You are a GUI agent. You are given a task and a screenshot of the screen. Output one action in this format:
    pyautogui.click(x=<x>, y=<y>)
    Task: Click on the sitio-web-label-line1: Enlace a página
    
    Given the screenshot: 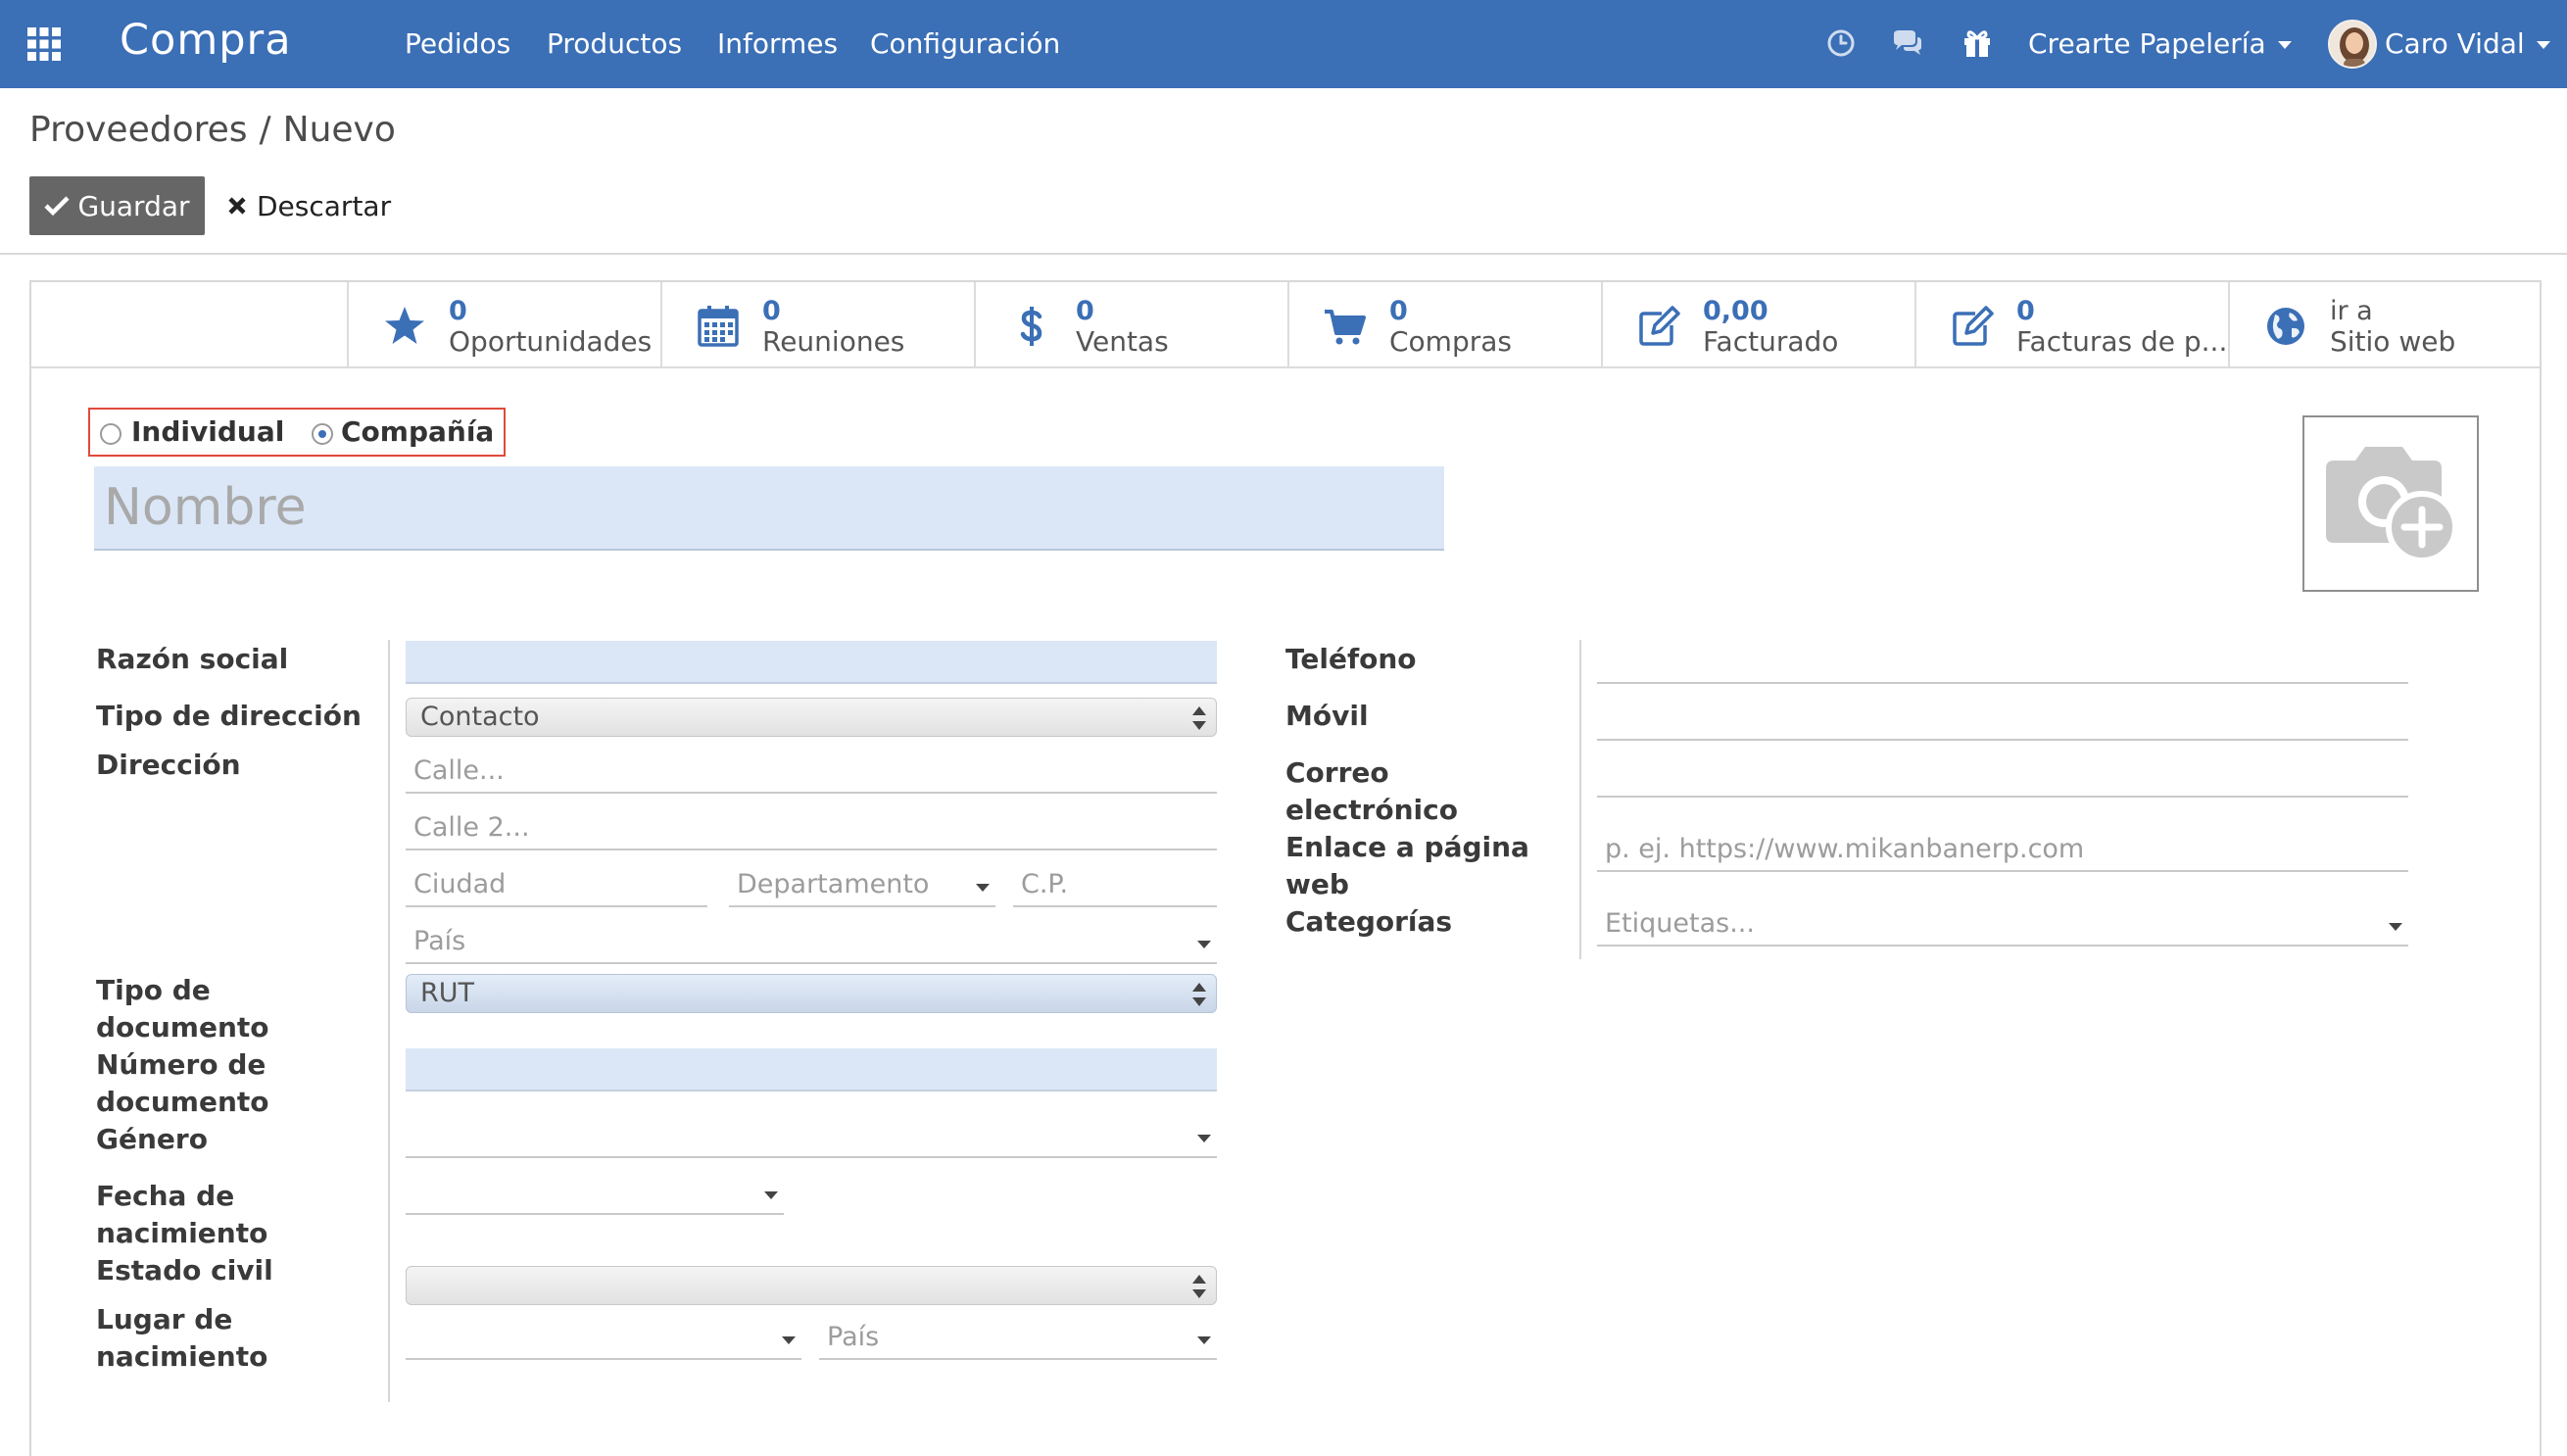 What is the action you would take?
    pyautogui.click(x=1407, y=847)
    